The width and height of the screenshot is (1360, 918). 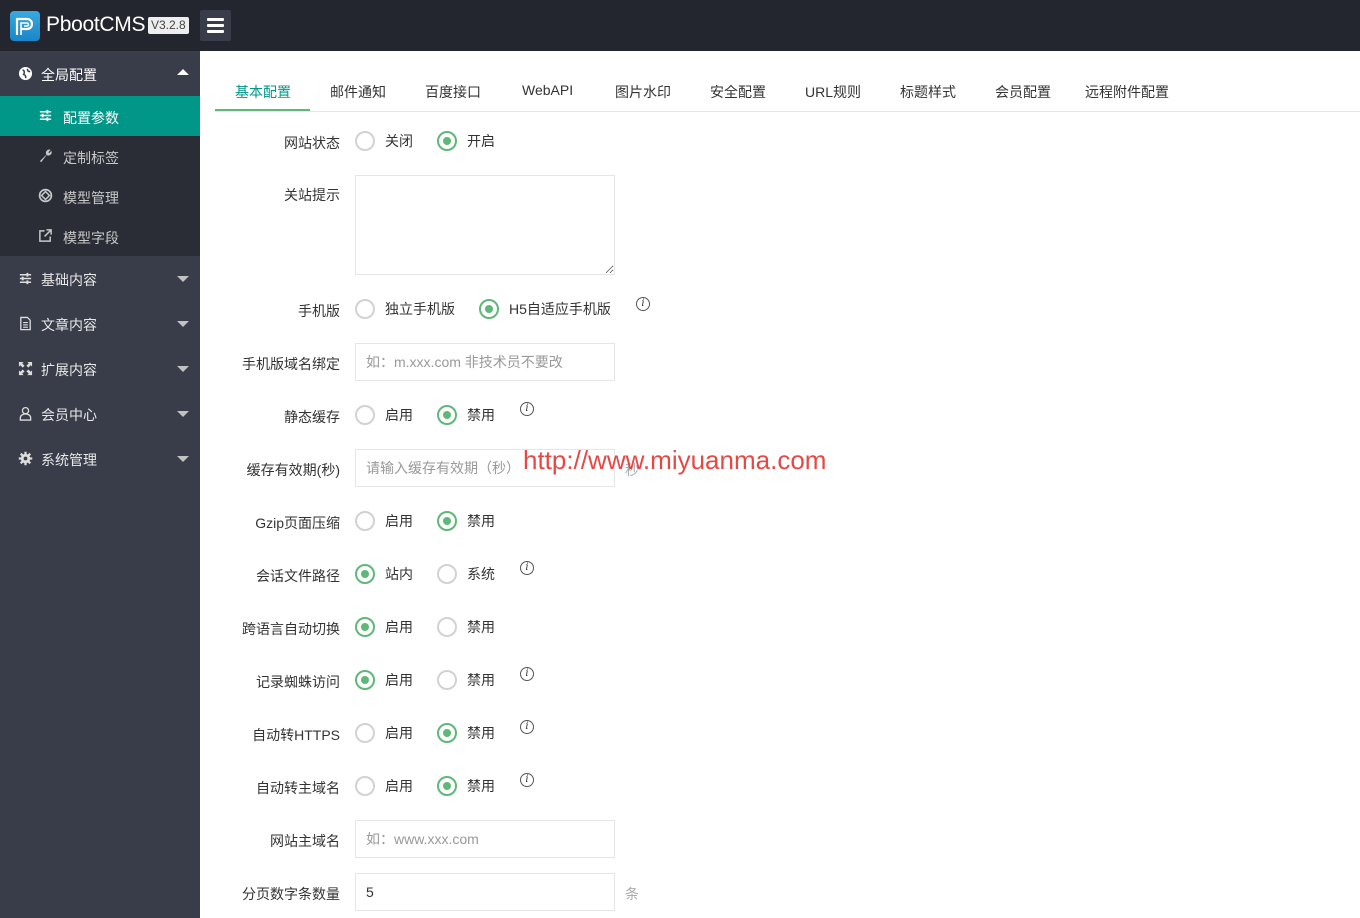 What do you see at coordinates (485, 839) in the screenshot?
I see `main-domain-input` at bounding box center [485, 839].